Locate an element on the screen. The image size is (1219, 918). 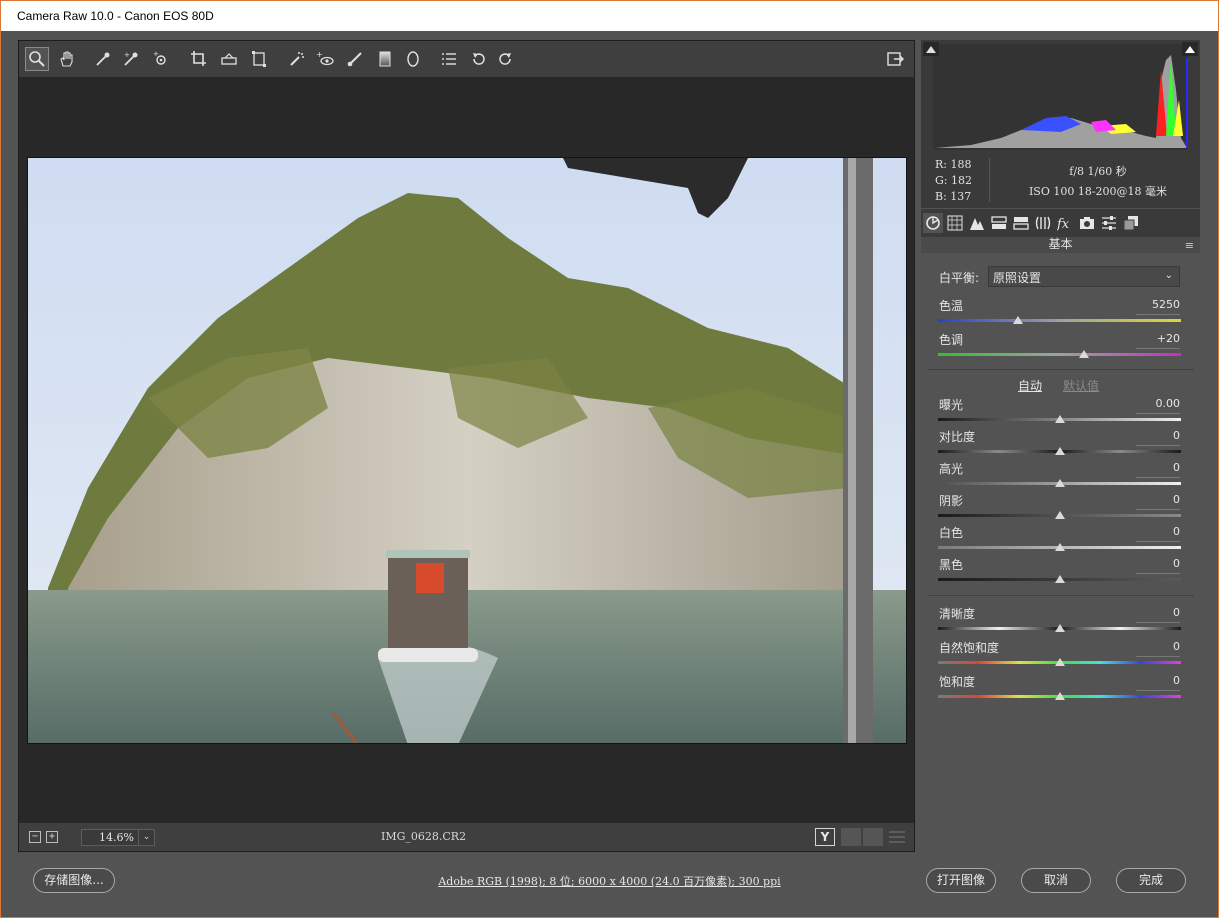
hand-tool-icon is located at coordinates (67, 59).